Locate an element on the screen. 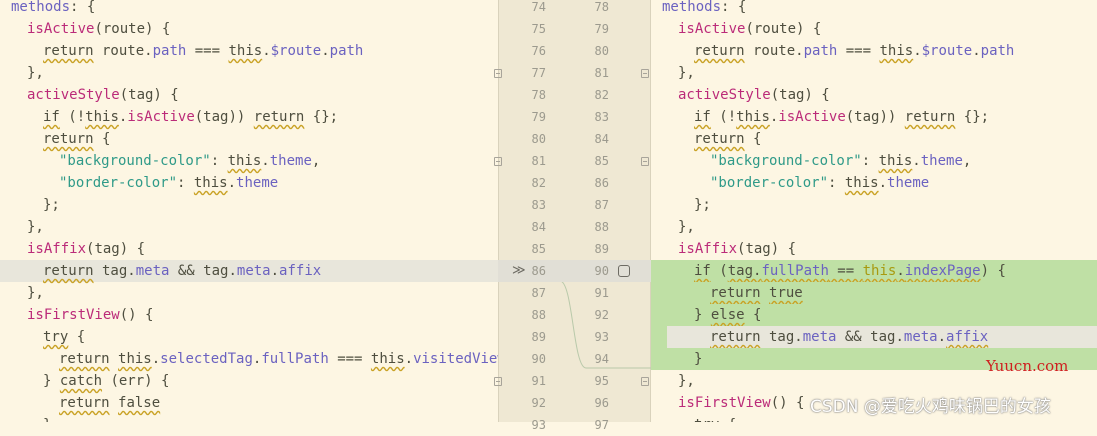 Image resolution: width=1097 pixels, height=436 pixels. left-line-number: 77 is located at coordinates (538, 73).